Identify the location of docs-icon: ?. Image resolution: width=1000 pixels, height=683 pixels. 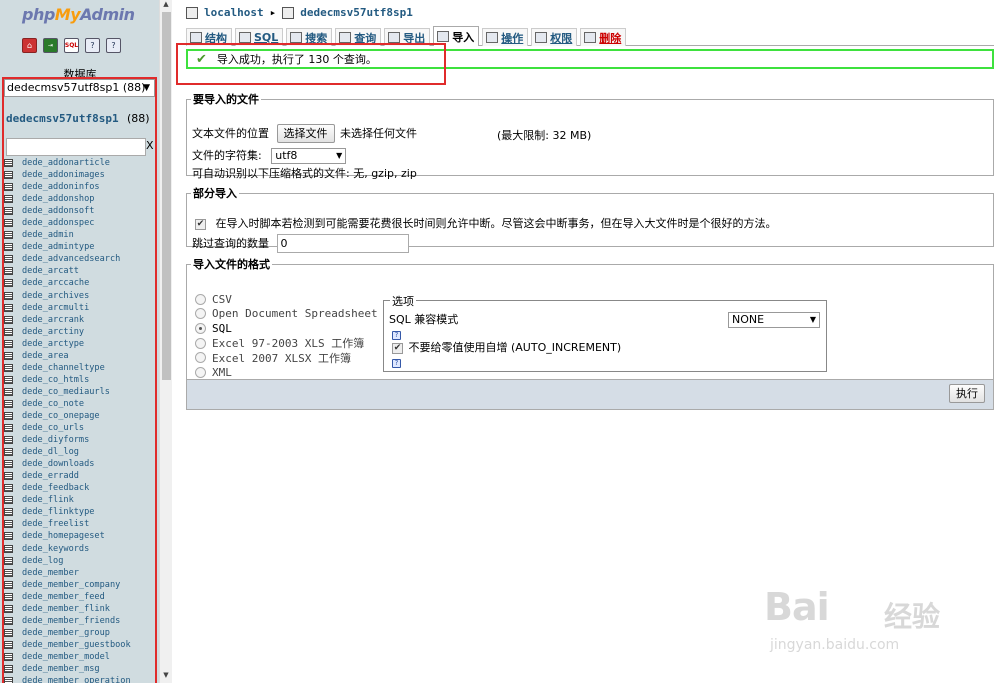
(92, 45).